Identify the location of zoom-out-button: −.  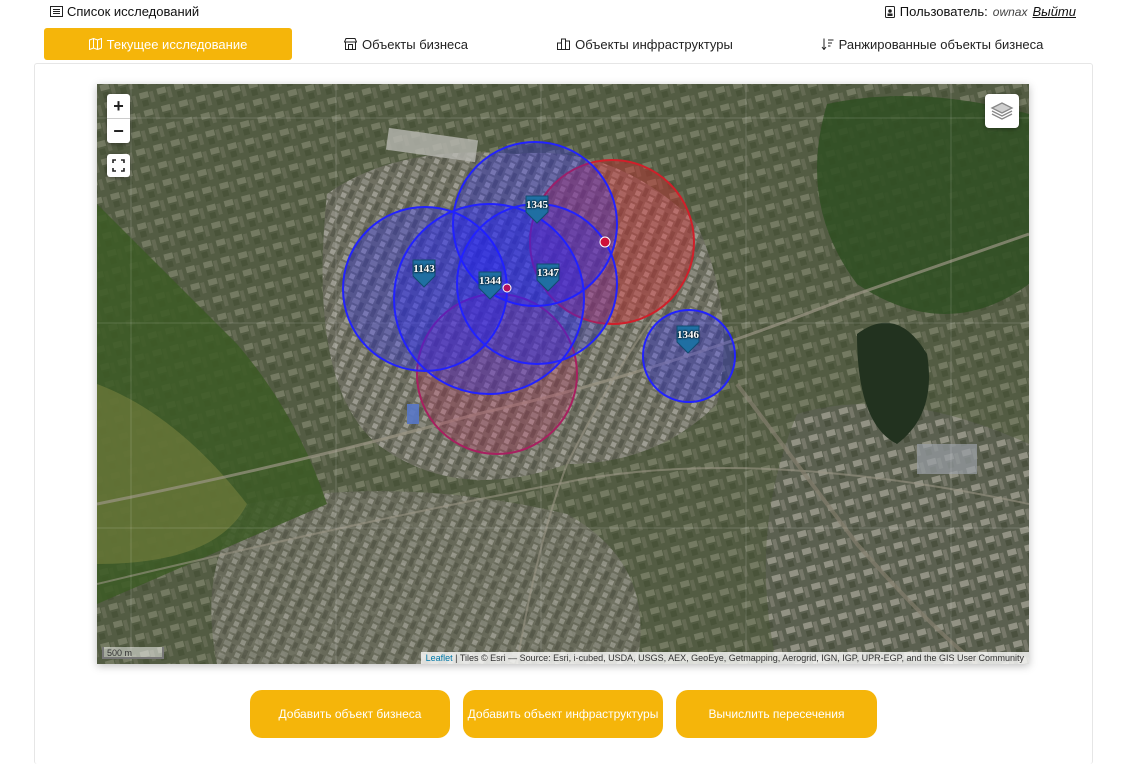
(118, 130).